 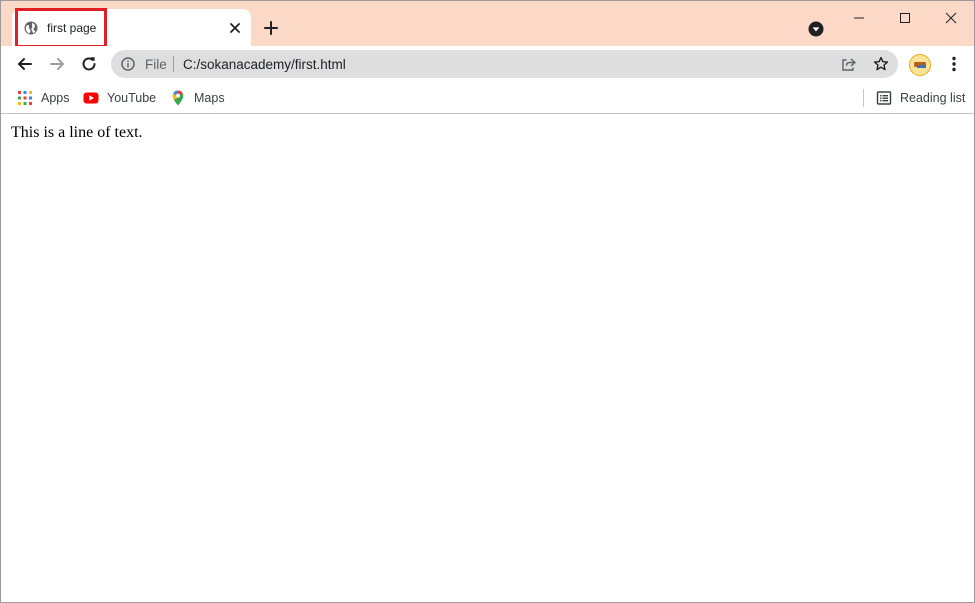 What do you see at coordinates (156, 64) in the screenshot?
I see `scheme-label: File` at bounding box center [156, 64].